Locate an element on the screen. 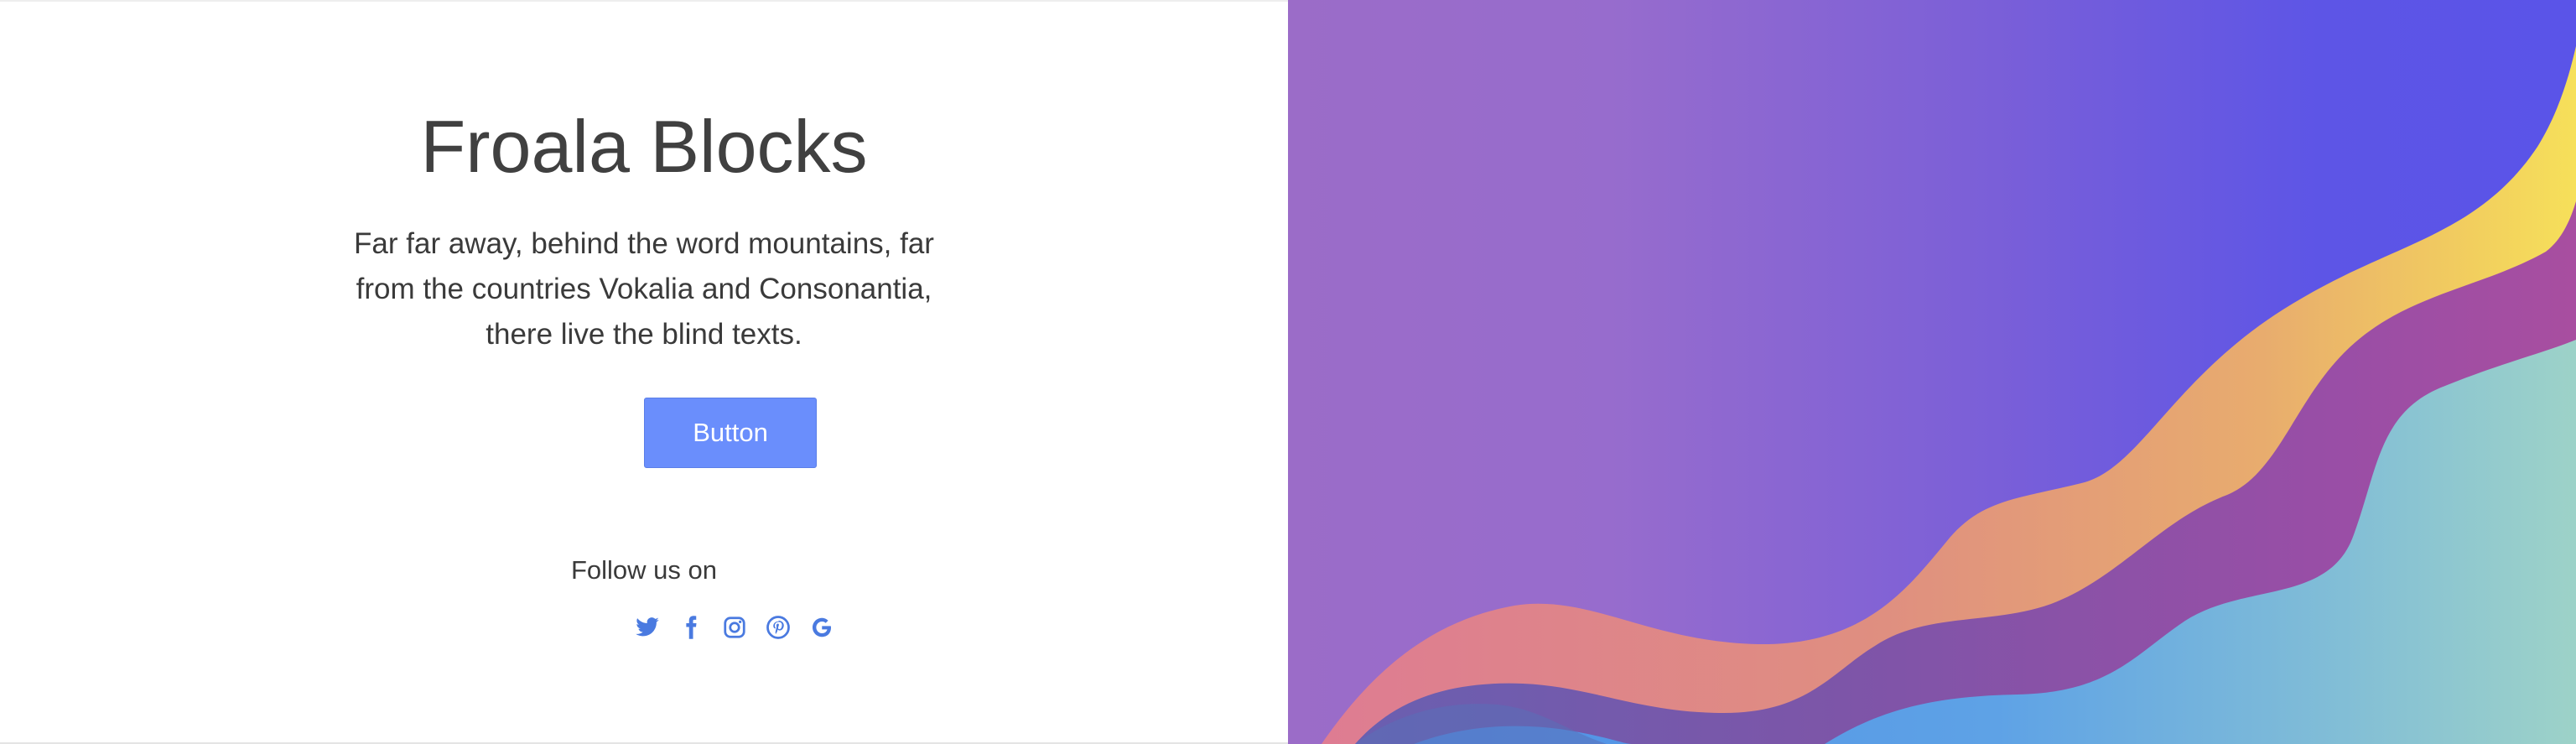 The image size is (2576, 744). hero-title: Froala Blocks is located at coordinates (644, 146).